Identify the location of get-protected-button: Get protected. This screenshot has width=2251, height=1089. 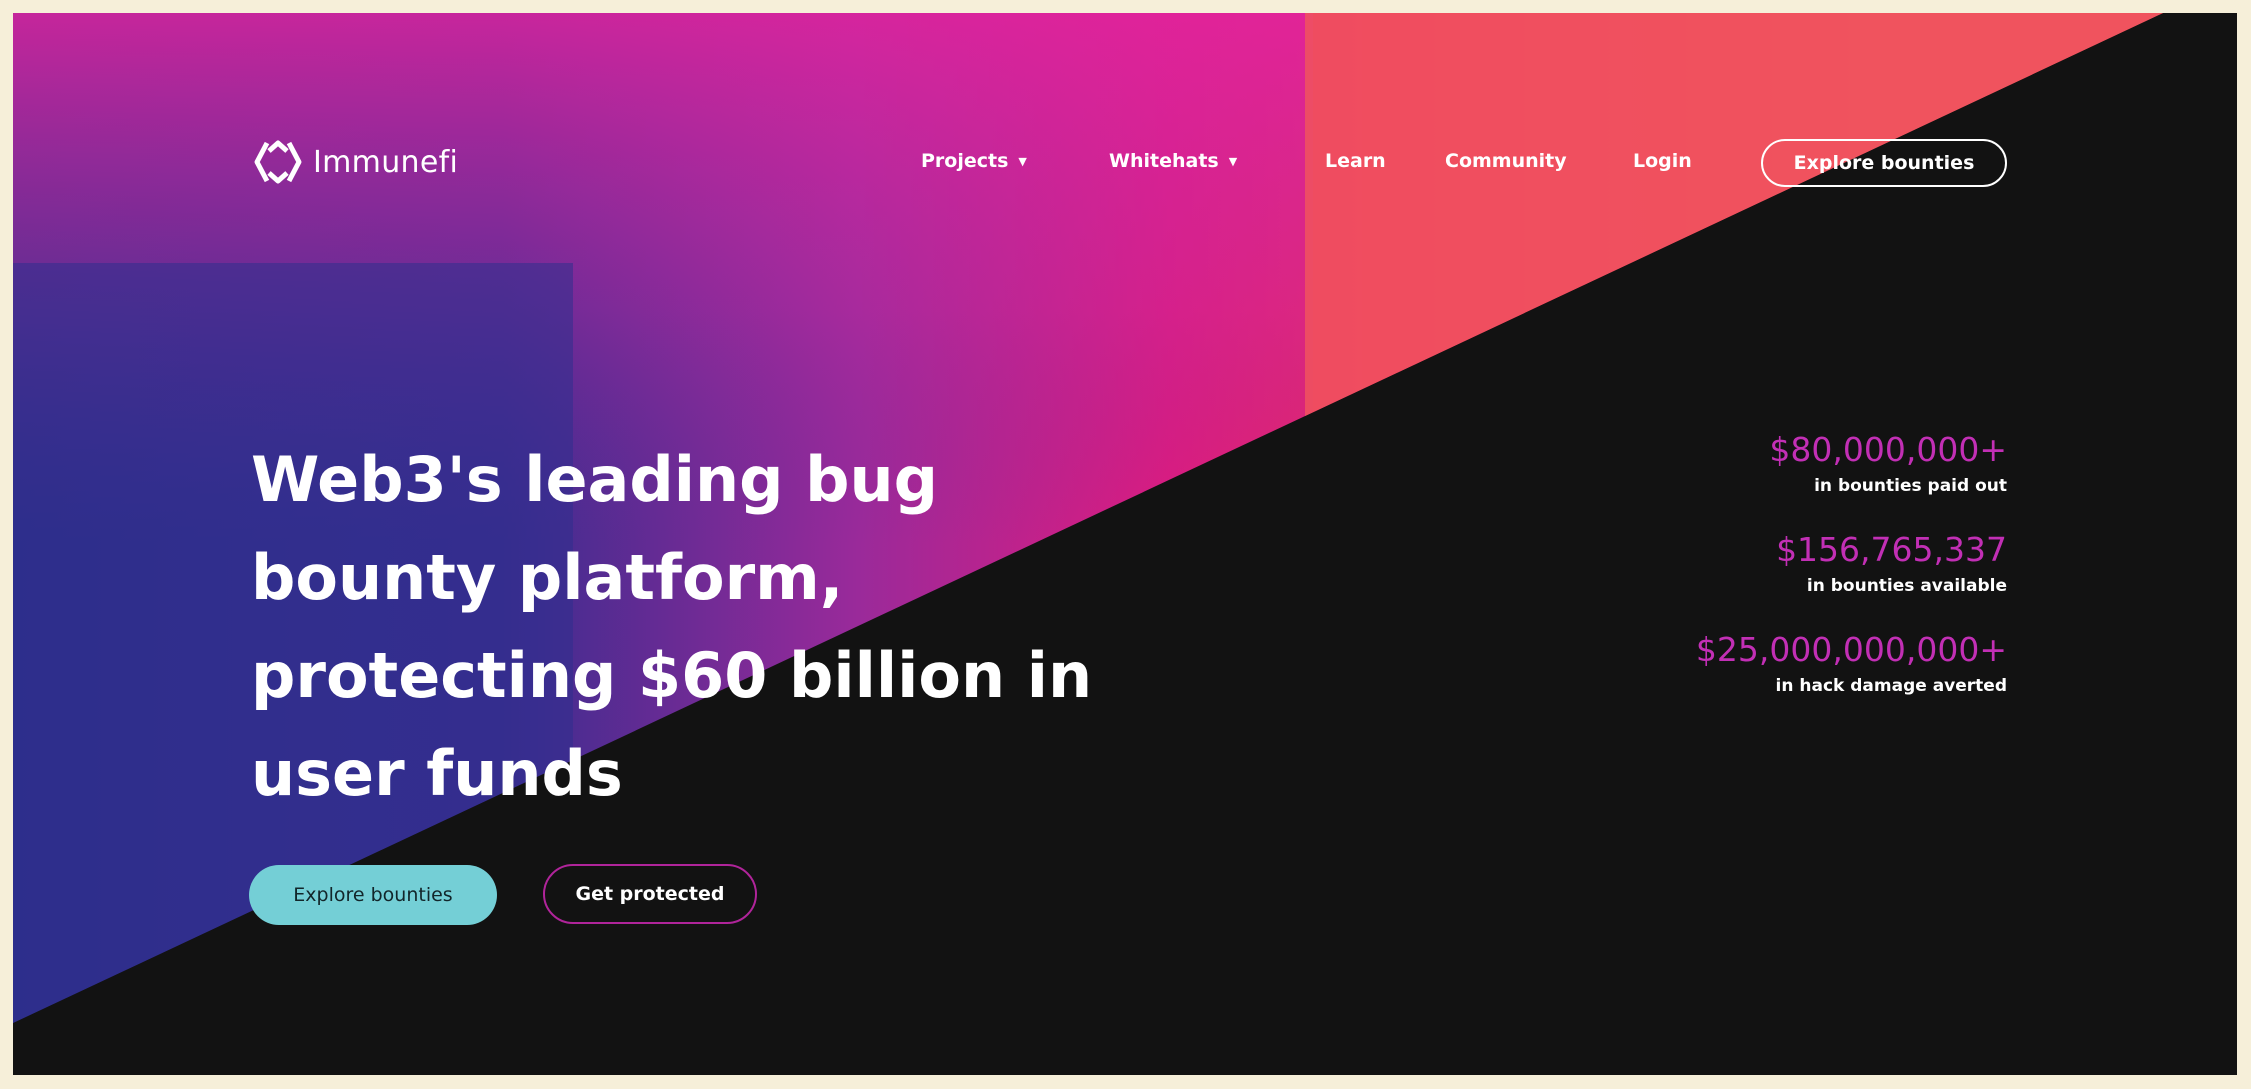
(650, 894).